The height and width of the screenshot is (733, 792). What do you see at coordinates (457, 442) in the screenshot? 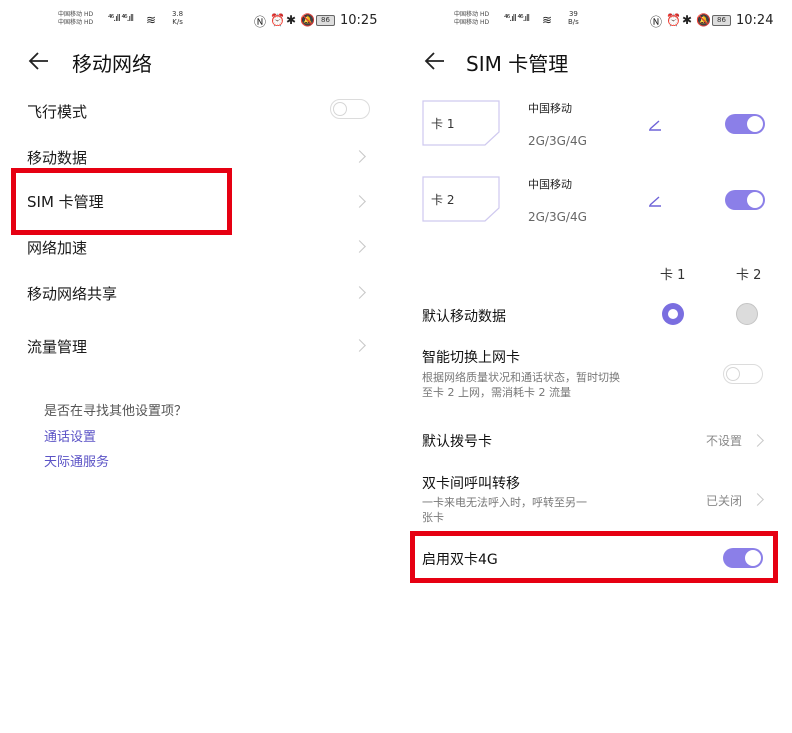
I see `default-dial-label: 默认拨号卡` at bounding box center [457, 442].